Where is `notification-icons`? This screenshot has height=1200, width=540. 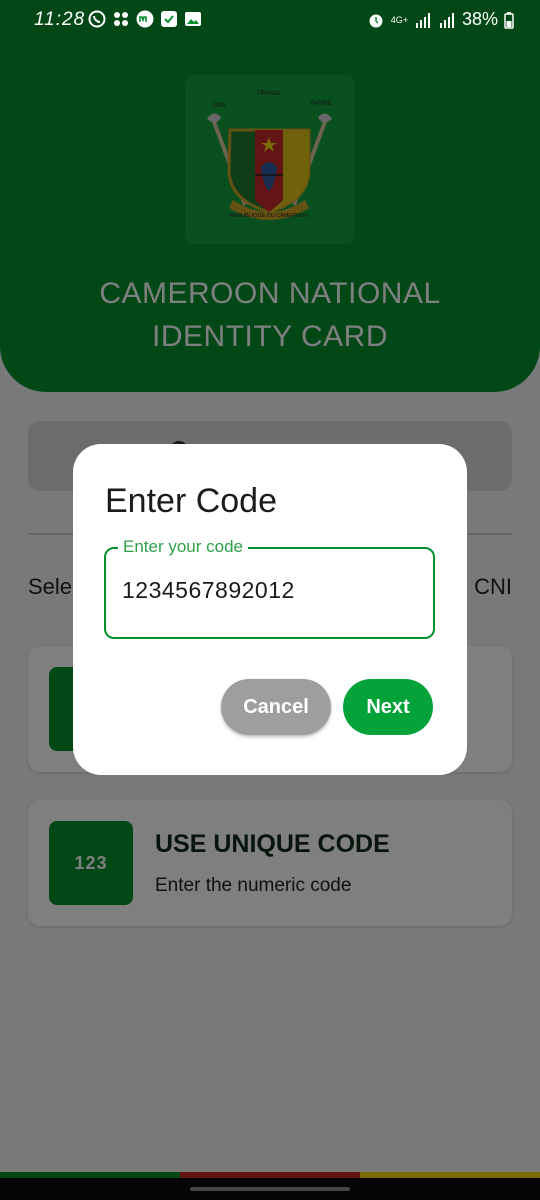
notification-icons is located at coordinates (145, 19).